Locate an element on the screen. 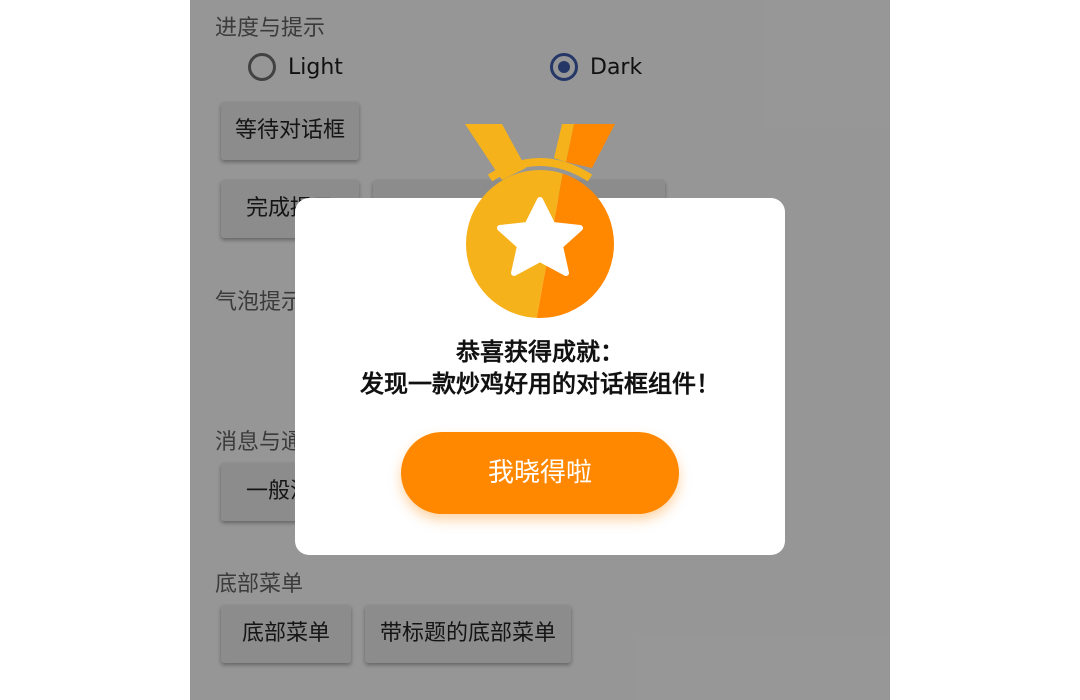  medal-icon is located at coordinates (540, 222).